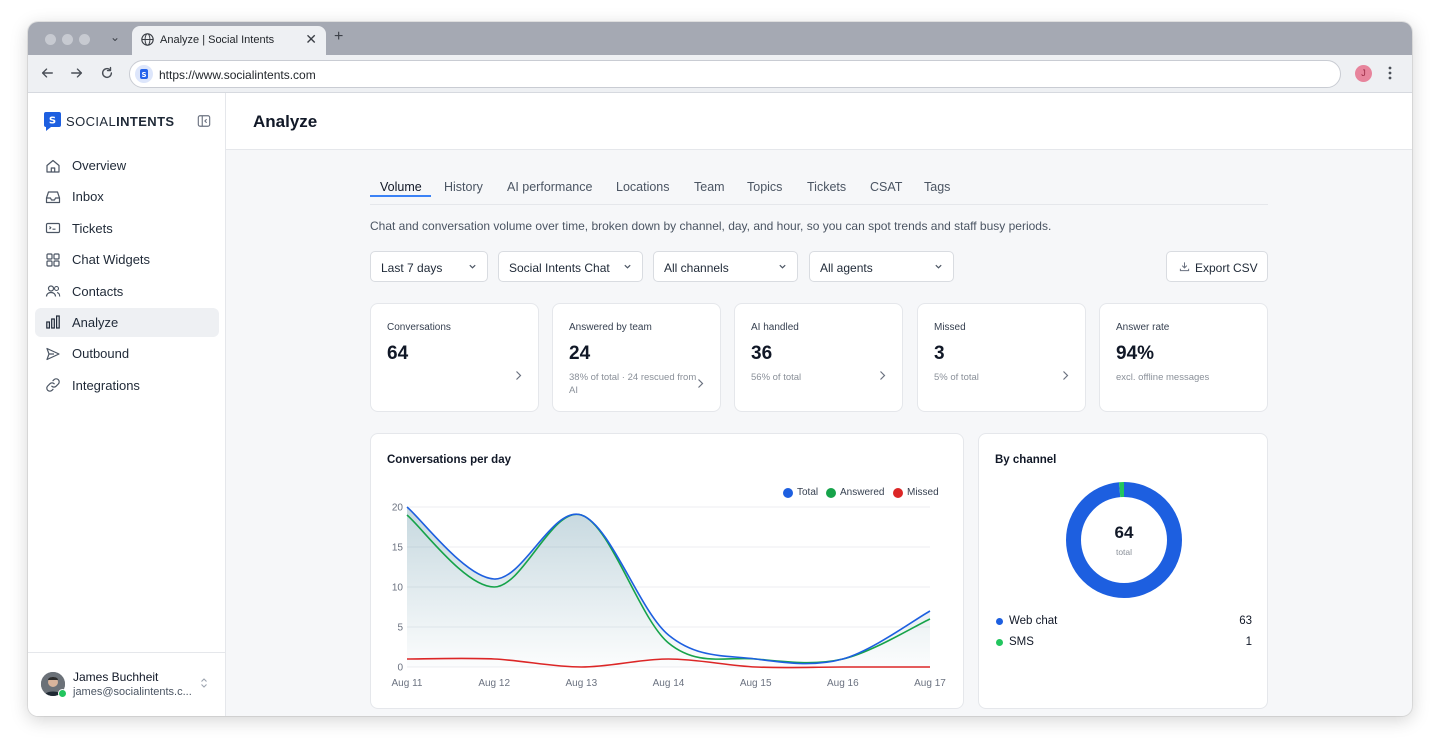  I want to click on sidebar-item-contacts: Contacts, so click(127, 291).